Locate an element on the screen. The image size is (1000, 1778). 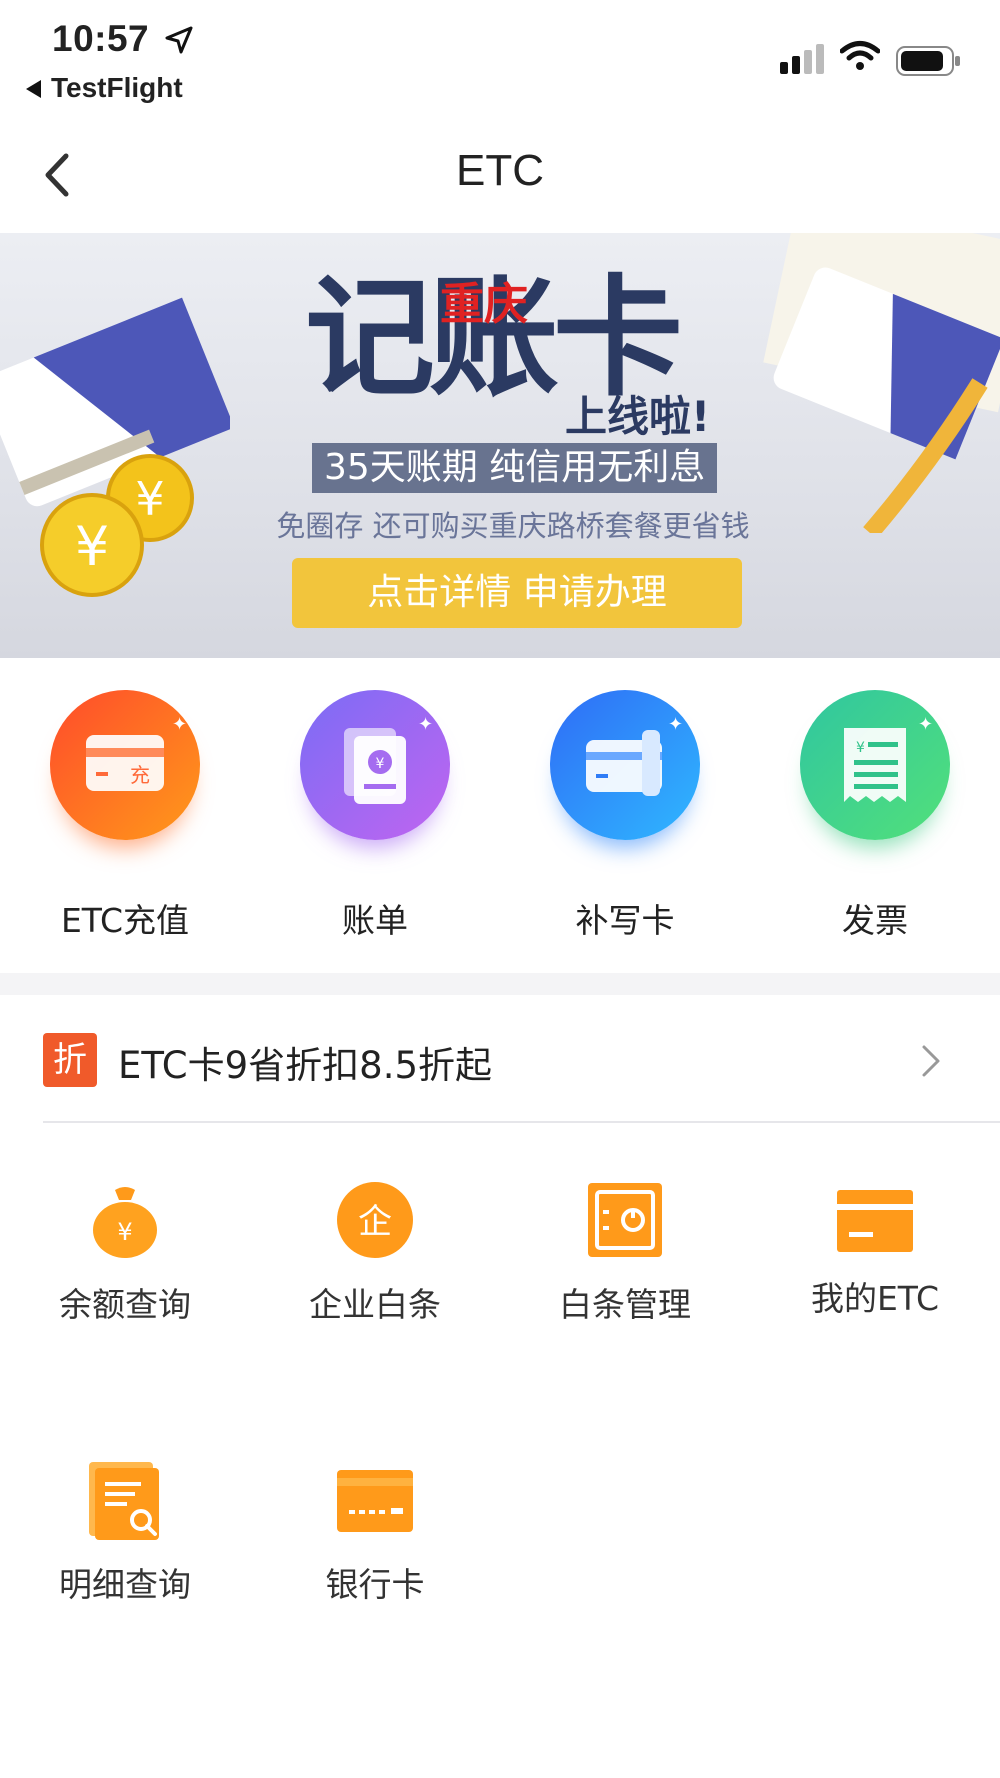
feature-label: 发票 is located at coordinates (875, 920).